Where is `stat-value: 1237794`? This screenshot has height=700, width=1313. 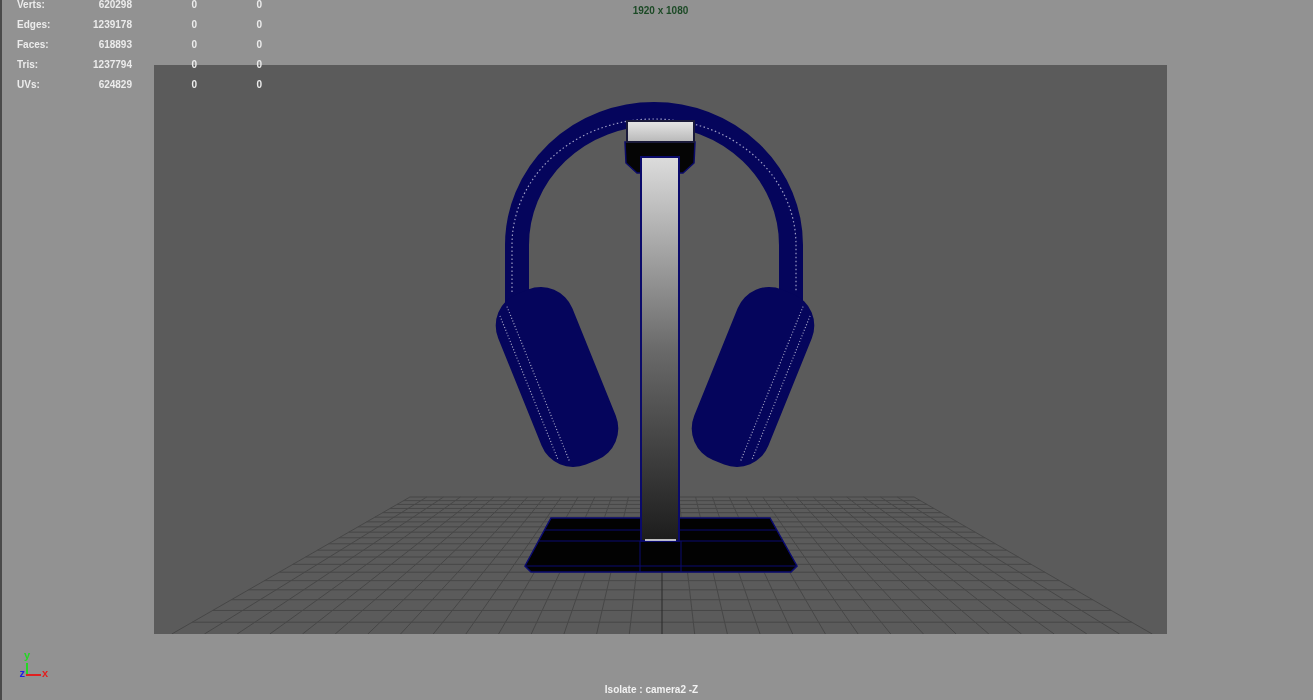
stat-value: 1237794 is located at coordinates (112, 65).